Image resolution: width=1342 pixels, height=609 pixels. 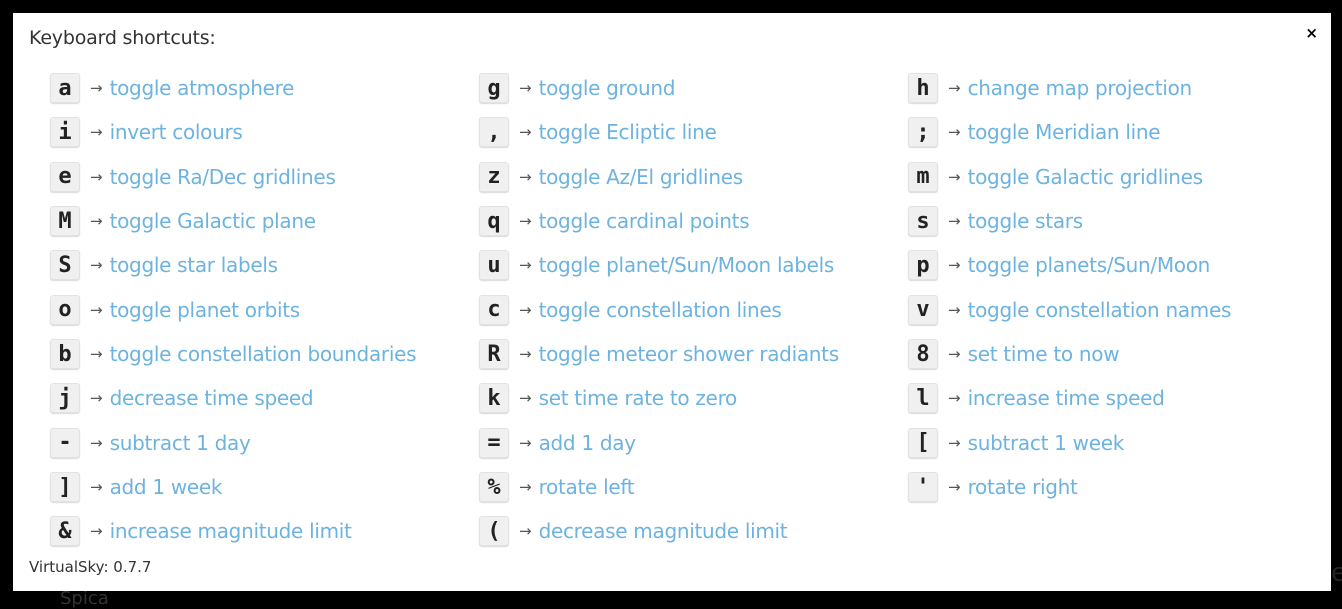 I want to click on shortcut-key: %, so click(x=494, y=487).